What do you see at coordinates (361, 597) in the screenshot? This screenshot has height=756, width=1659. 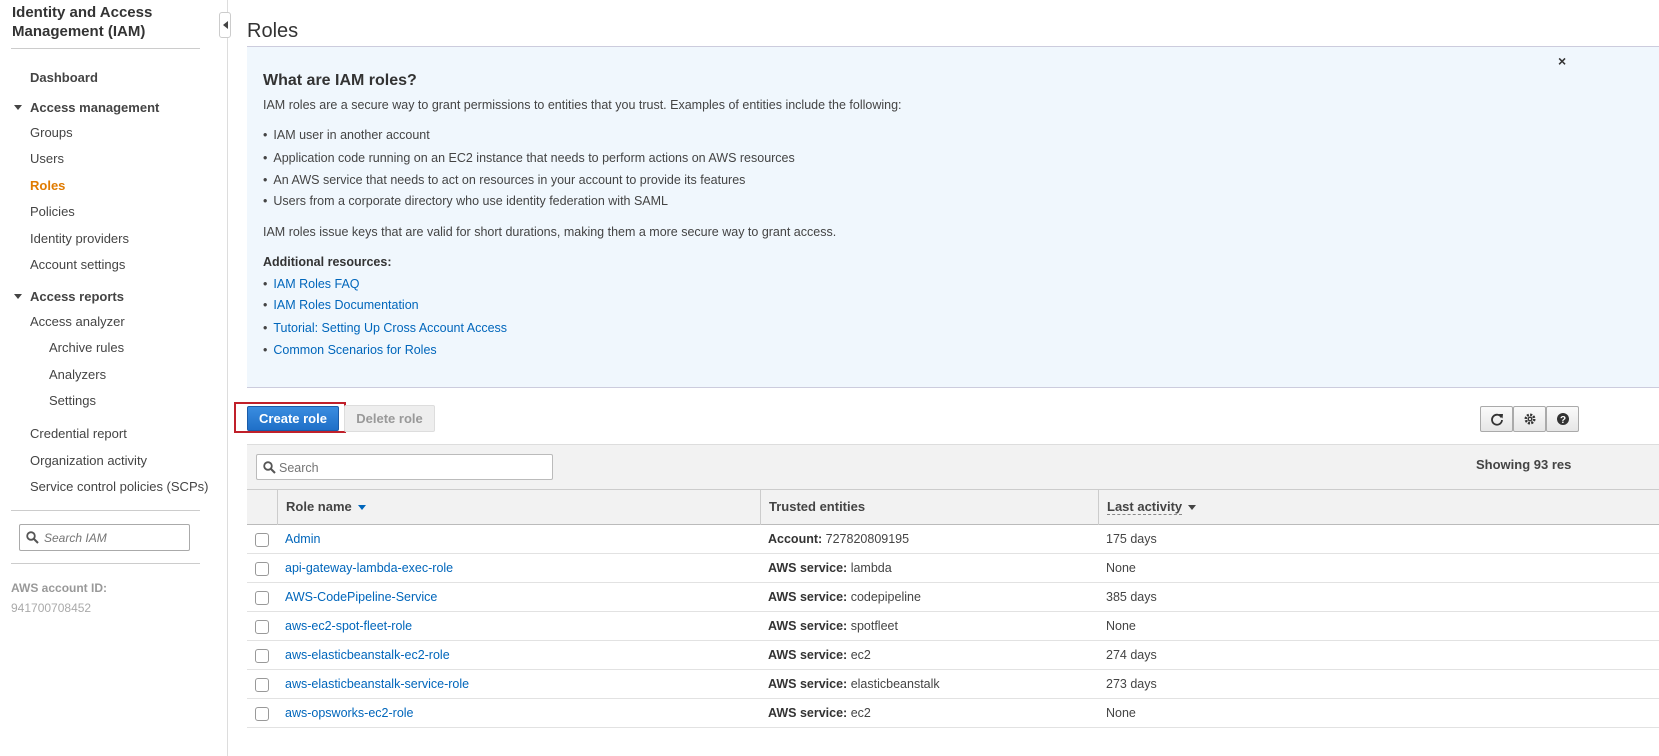 I see `role-name-link: AWS-CodePipeline-Service` at bounding box center [361, 597].